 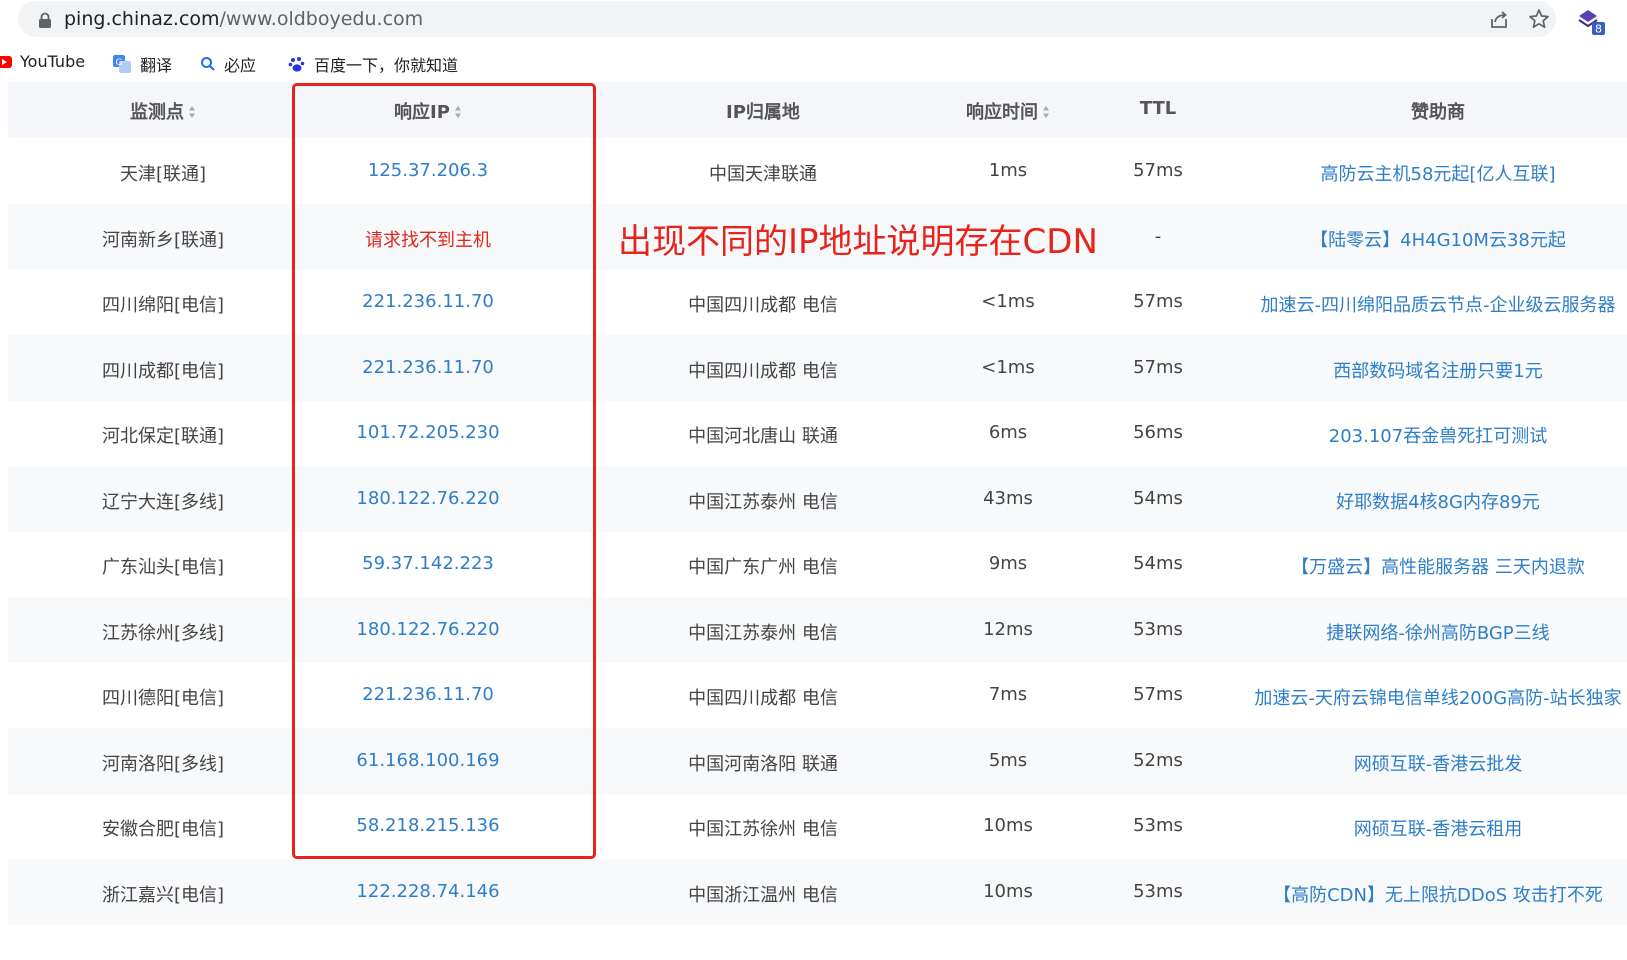 What do you see at coordinates (1432, 435) in the screenshot?
I see `cell-sponsor-link: 203.107吞金兽死扛可测试` at bounding box center [1432, 435].